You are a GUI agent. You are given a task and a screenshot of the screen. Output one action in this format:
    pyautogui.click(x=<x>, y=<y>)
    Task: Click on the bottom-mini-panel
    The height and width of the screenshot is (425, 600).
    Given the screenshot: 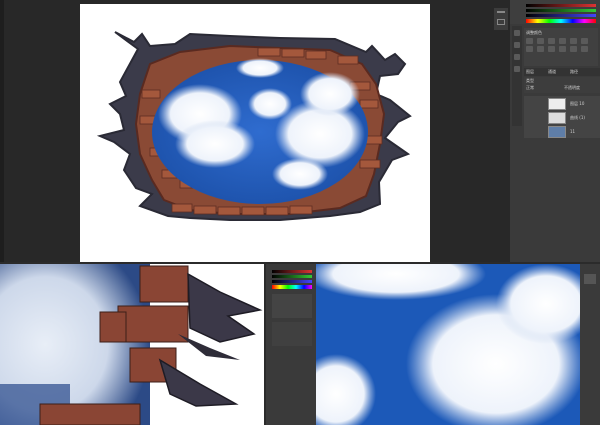 What is the action you would take?
    pyautogui.click(x=291, y=344)
    